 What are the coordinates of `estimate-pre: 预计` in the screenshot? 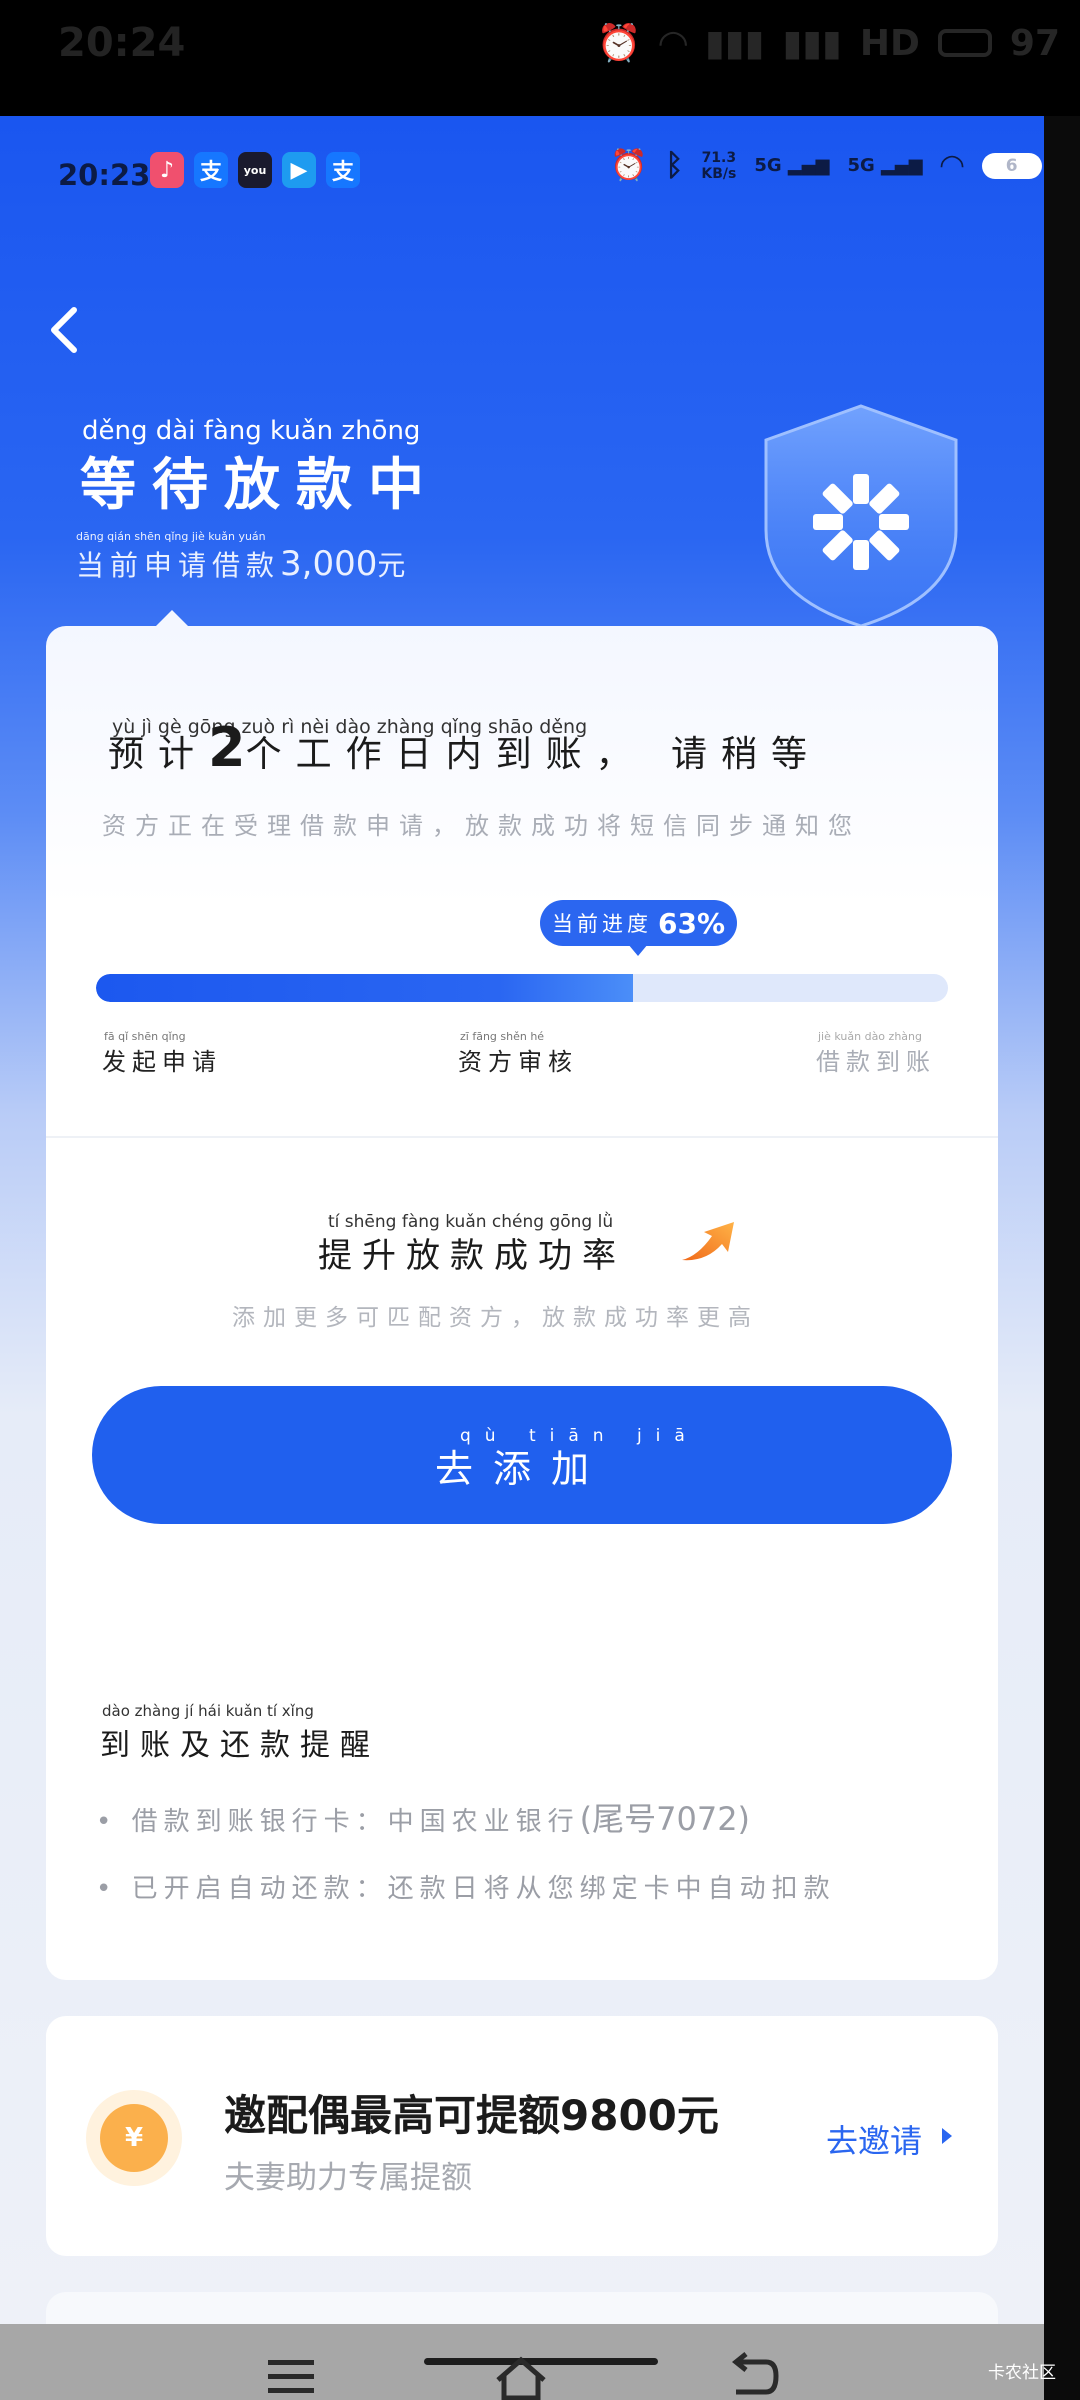 It's located at (158, 754).